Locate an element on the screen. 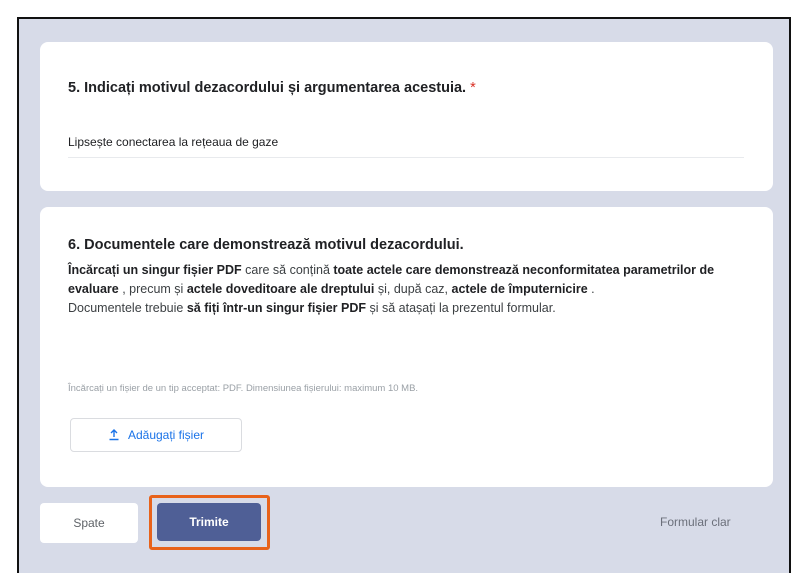  submit-button: Trimite is located at coordinates (209, 522).